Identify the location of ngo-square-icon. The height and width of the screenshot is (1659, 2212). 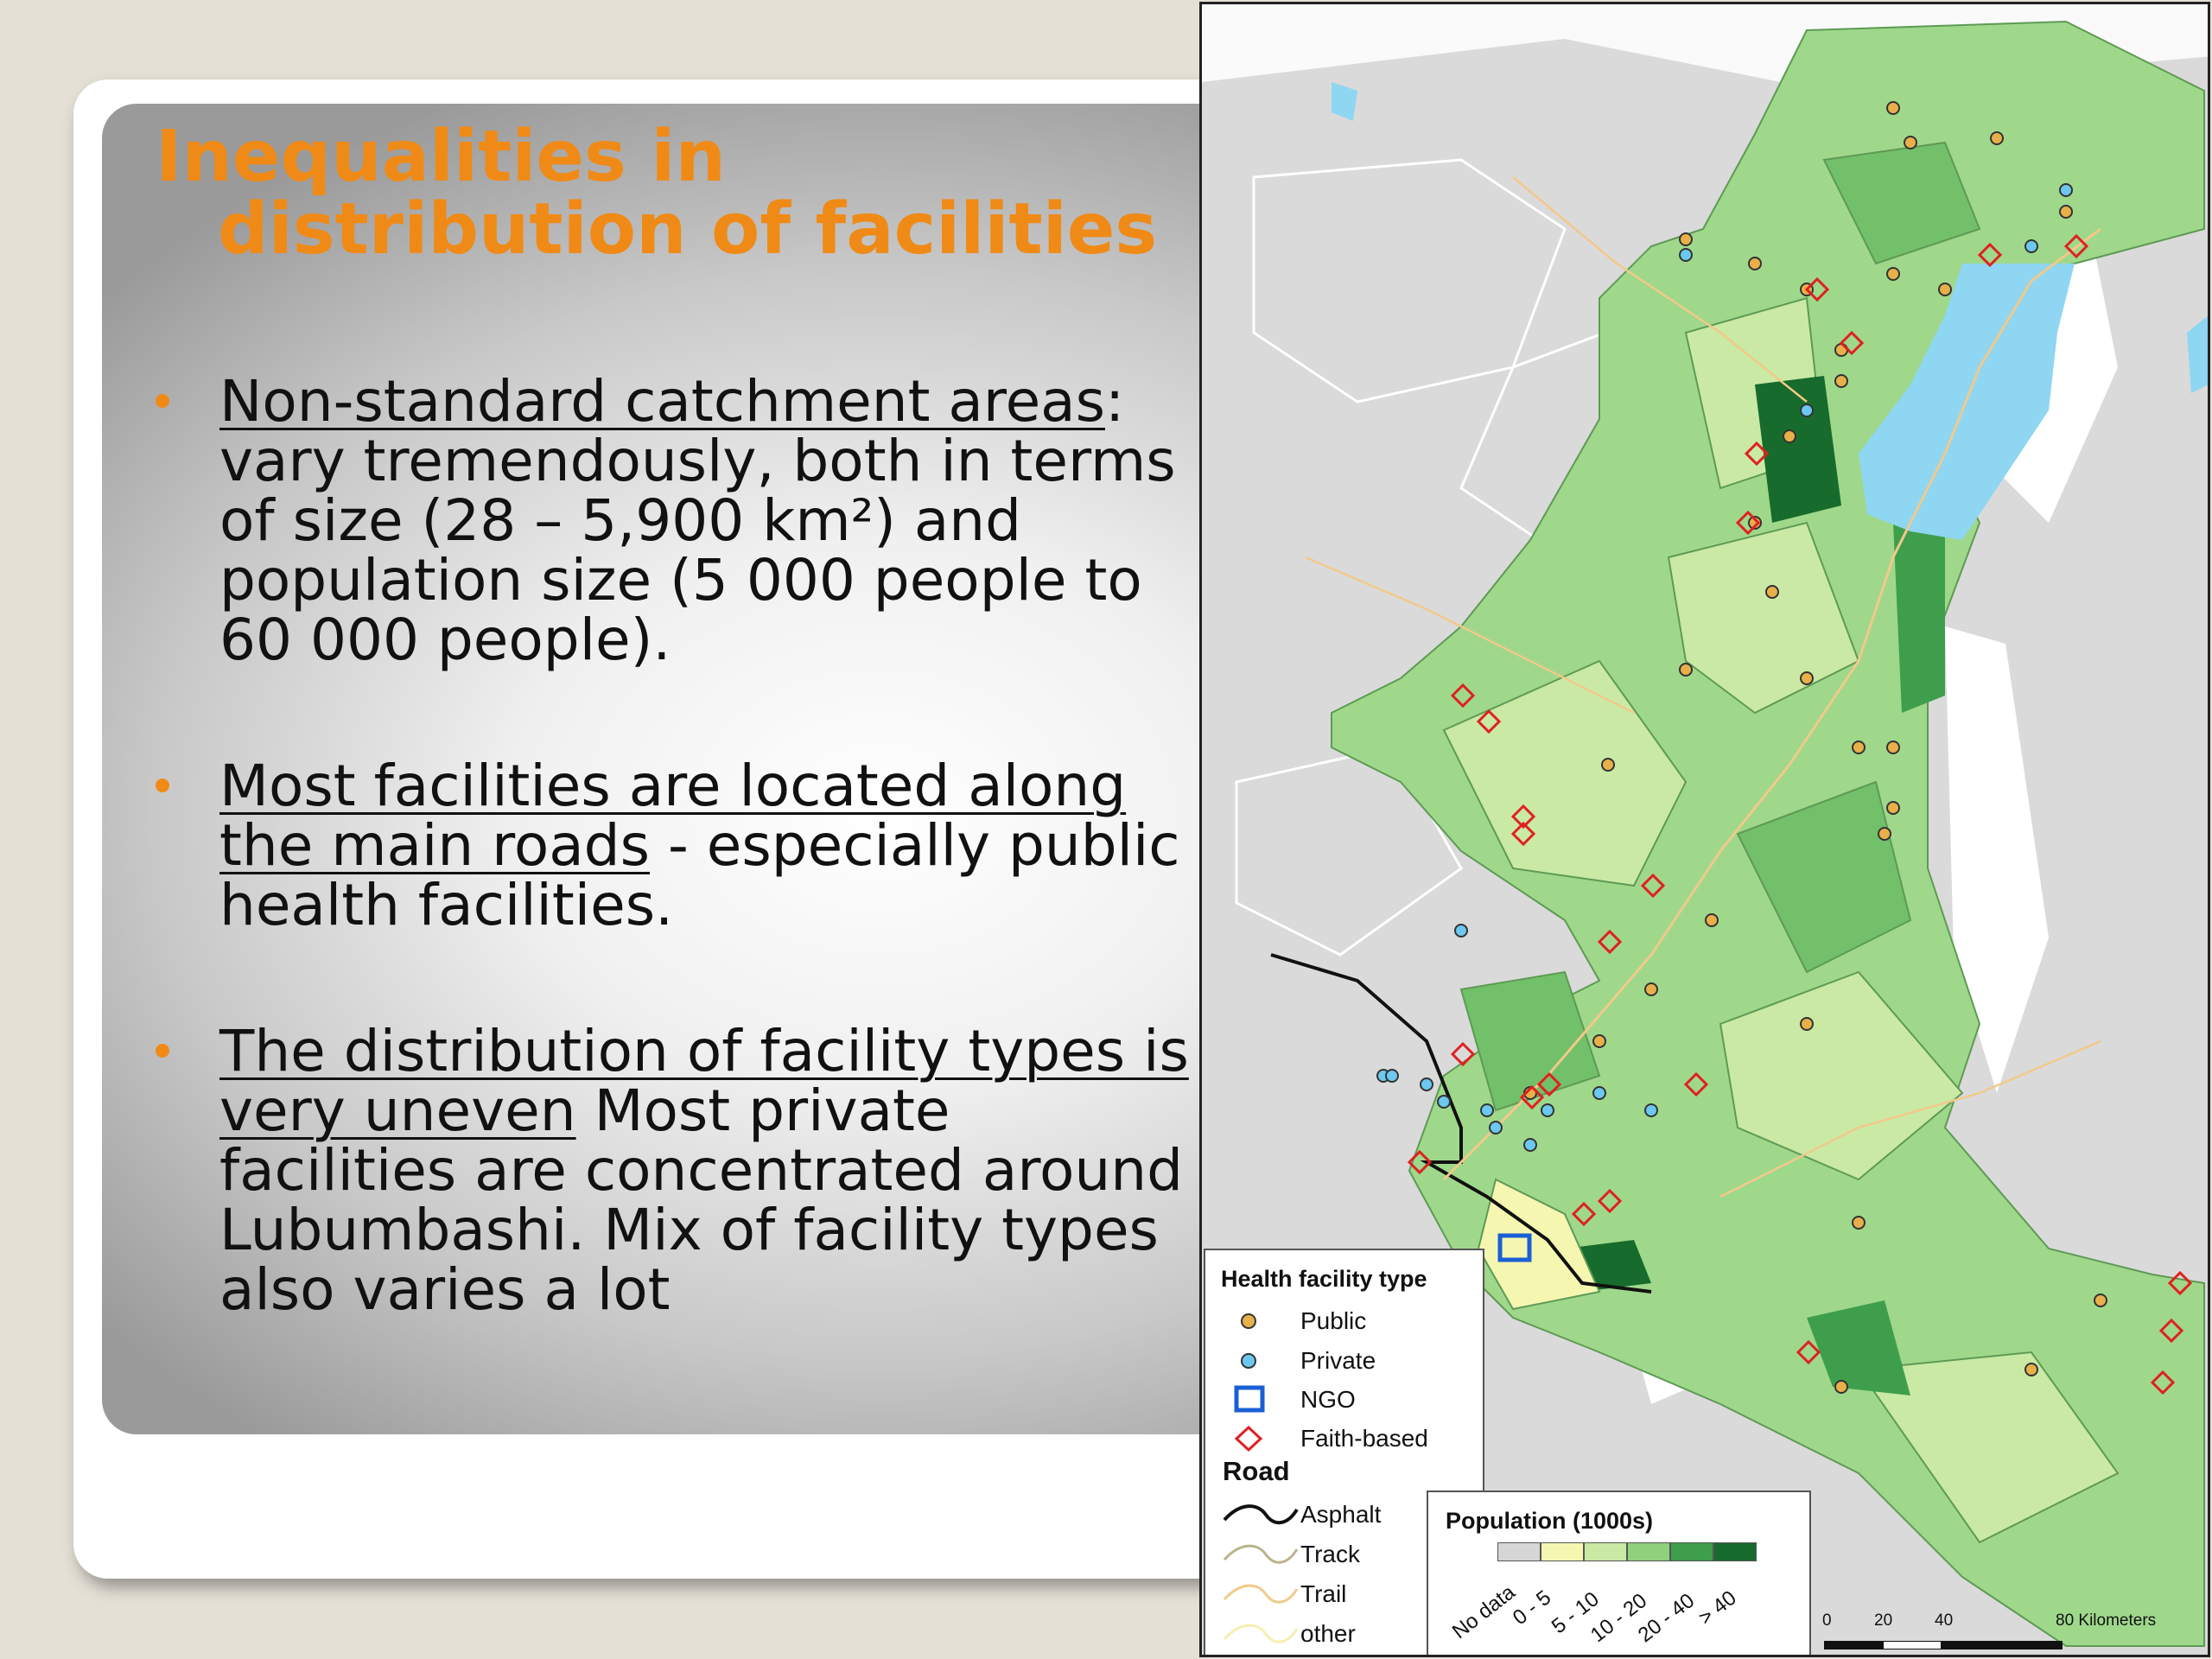
(1249, 1399).